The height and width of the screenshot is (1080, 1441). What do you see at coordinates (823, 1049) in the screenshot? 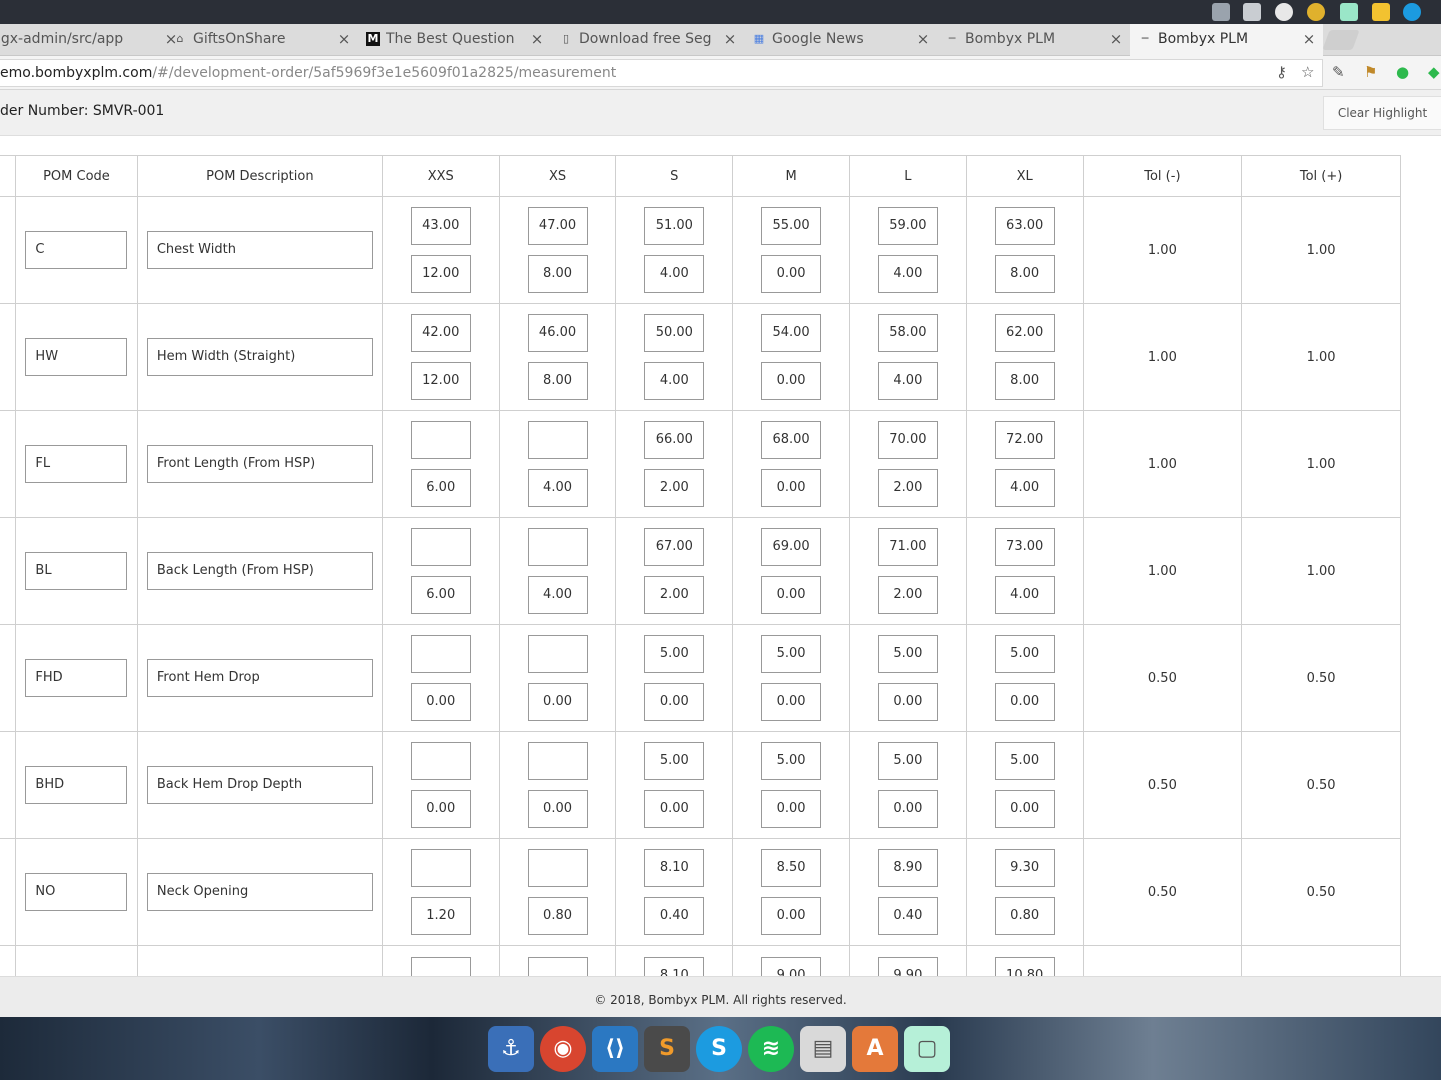
I see `file-cabinet-icon: ▤` at bounding box center [823, 1049].